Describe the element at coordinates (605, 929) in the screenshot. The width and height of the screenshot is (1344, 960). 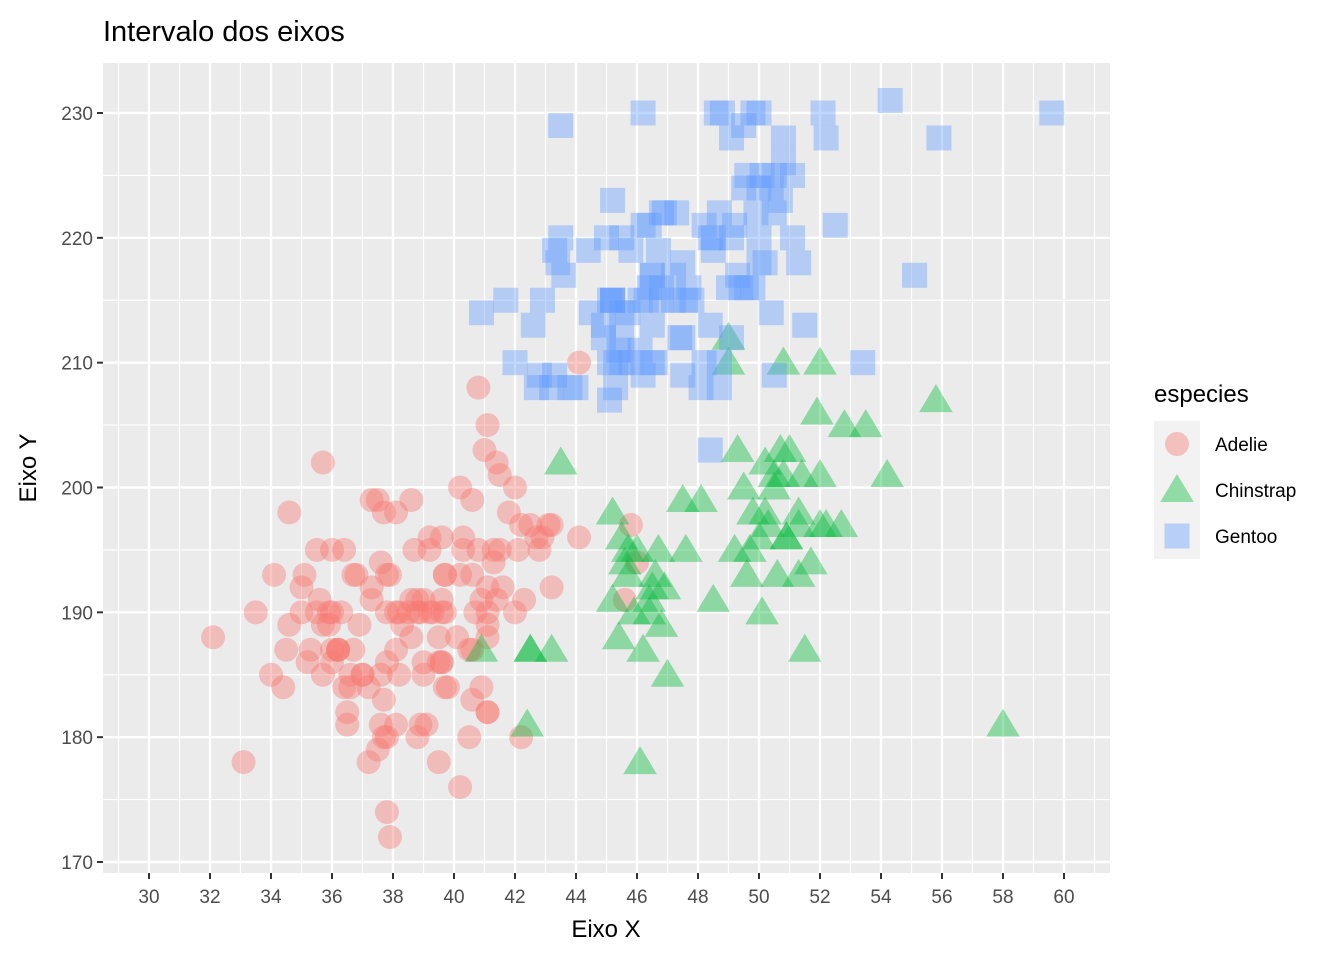
I see `x-axis-title: Eixo X` at that location.